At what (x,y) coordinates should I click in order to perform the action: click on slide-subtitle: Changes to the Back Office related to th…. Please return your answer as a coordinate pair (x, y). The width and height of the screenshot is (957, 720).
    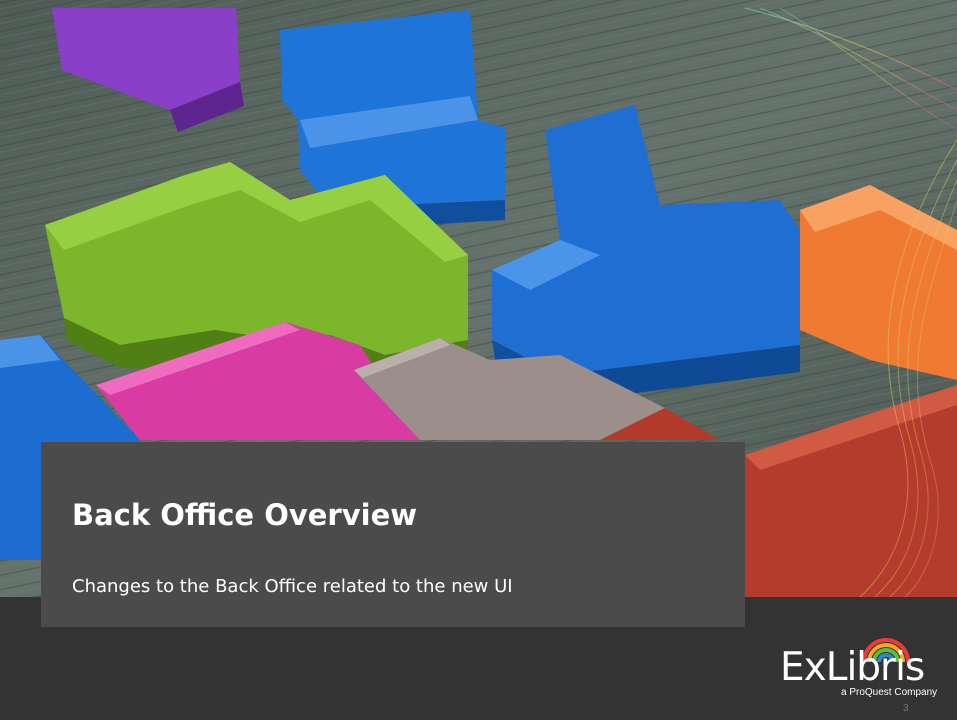
    Looking at the image, I should click on (292, 586).